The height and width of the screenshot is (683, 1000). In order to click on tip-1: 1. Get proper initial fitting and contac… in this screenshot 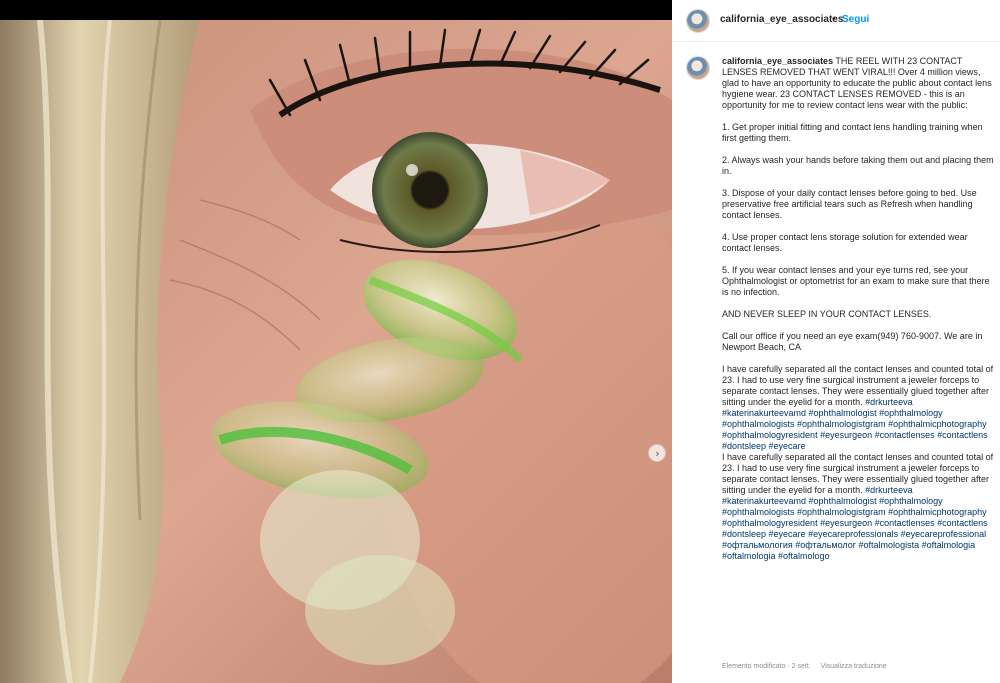, I will do `click(854, 132)`.